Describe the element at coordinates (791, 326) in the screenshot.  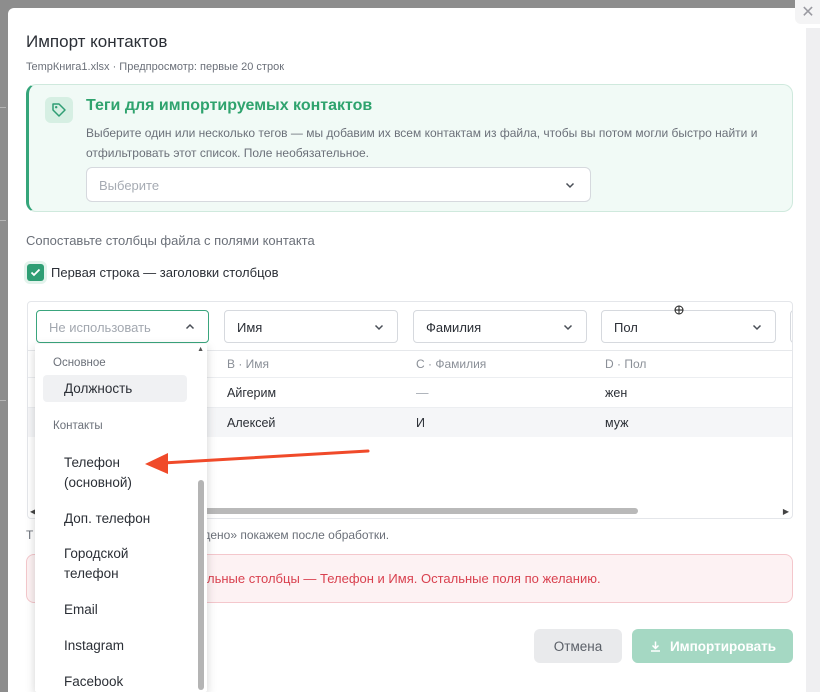
I see `column-e-select` at that location.